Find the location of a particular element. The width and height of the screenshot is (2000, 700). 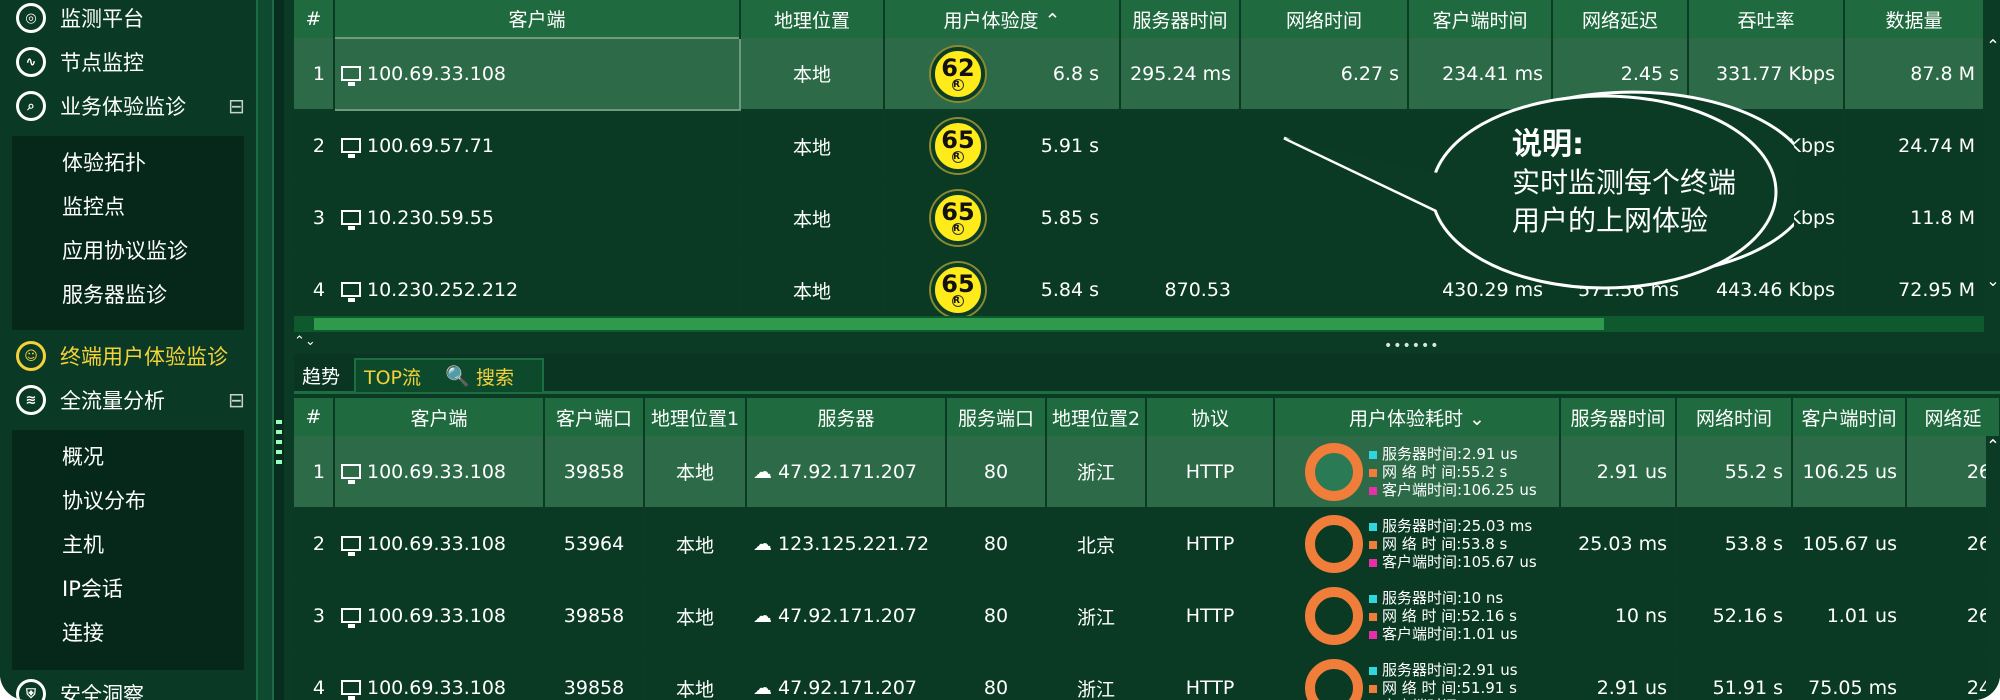

col-header: 服务器 is located at coordinates (846, 417).